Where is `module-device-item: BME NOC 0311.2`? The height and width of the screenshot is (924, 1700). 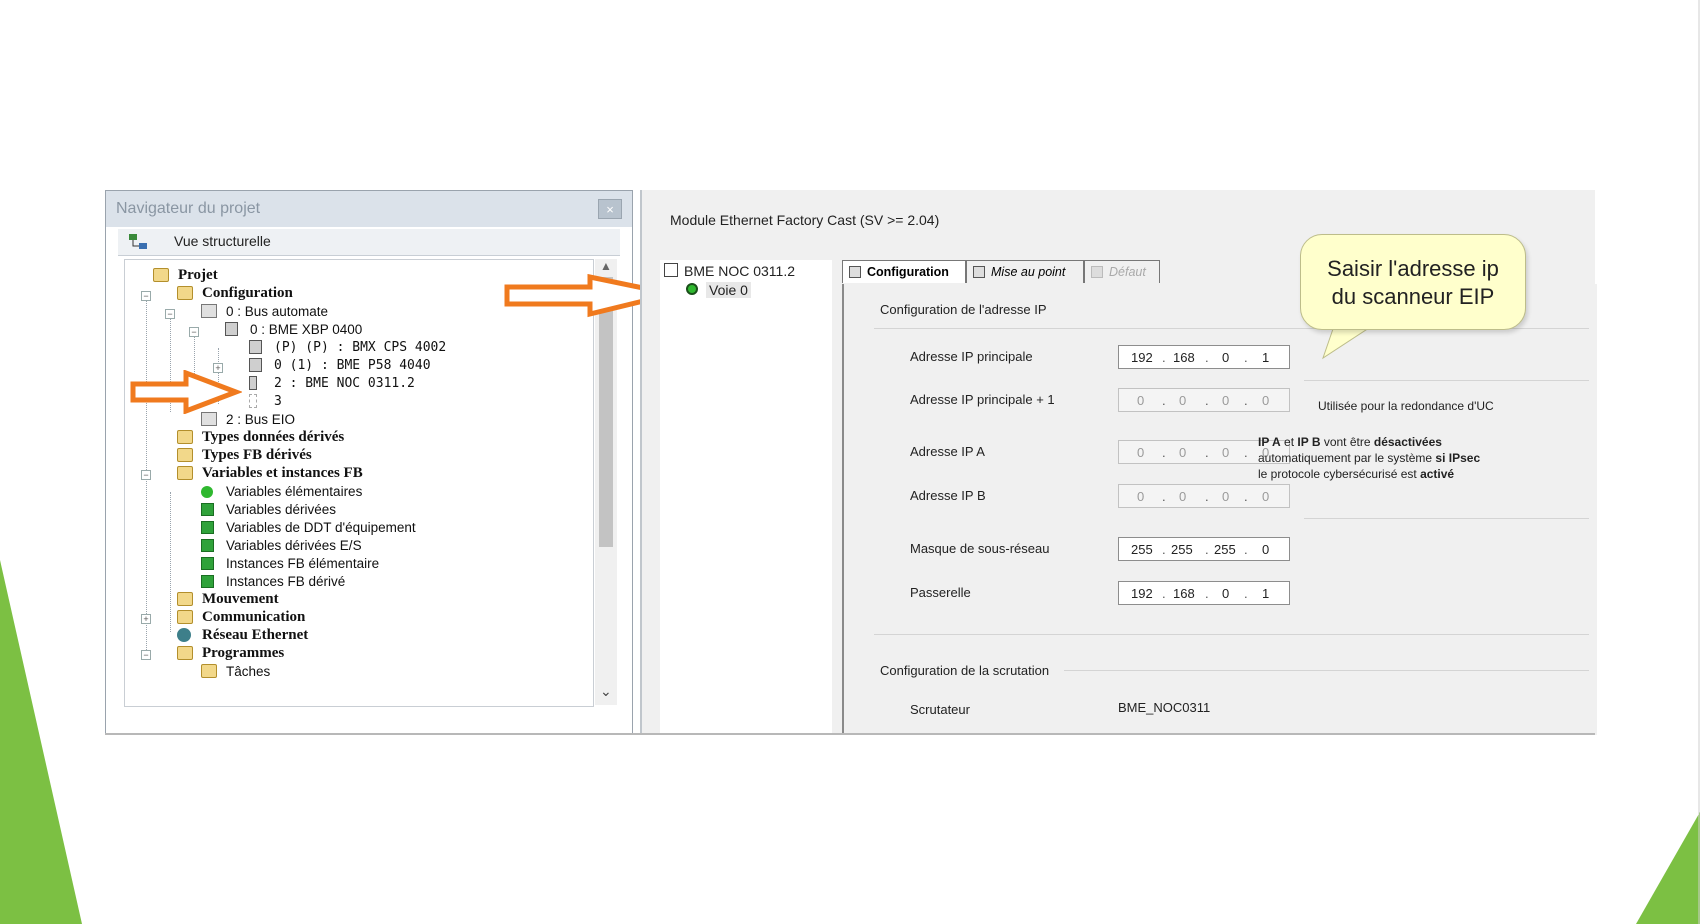
module-device-item: BME NOC 0311.2 is located at coordinates (729, 271).